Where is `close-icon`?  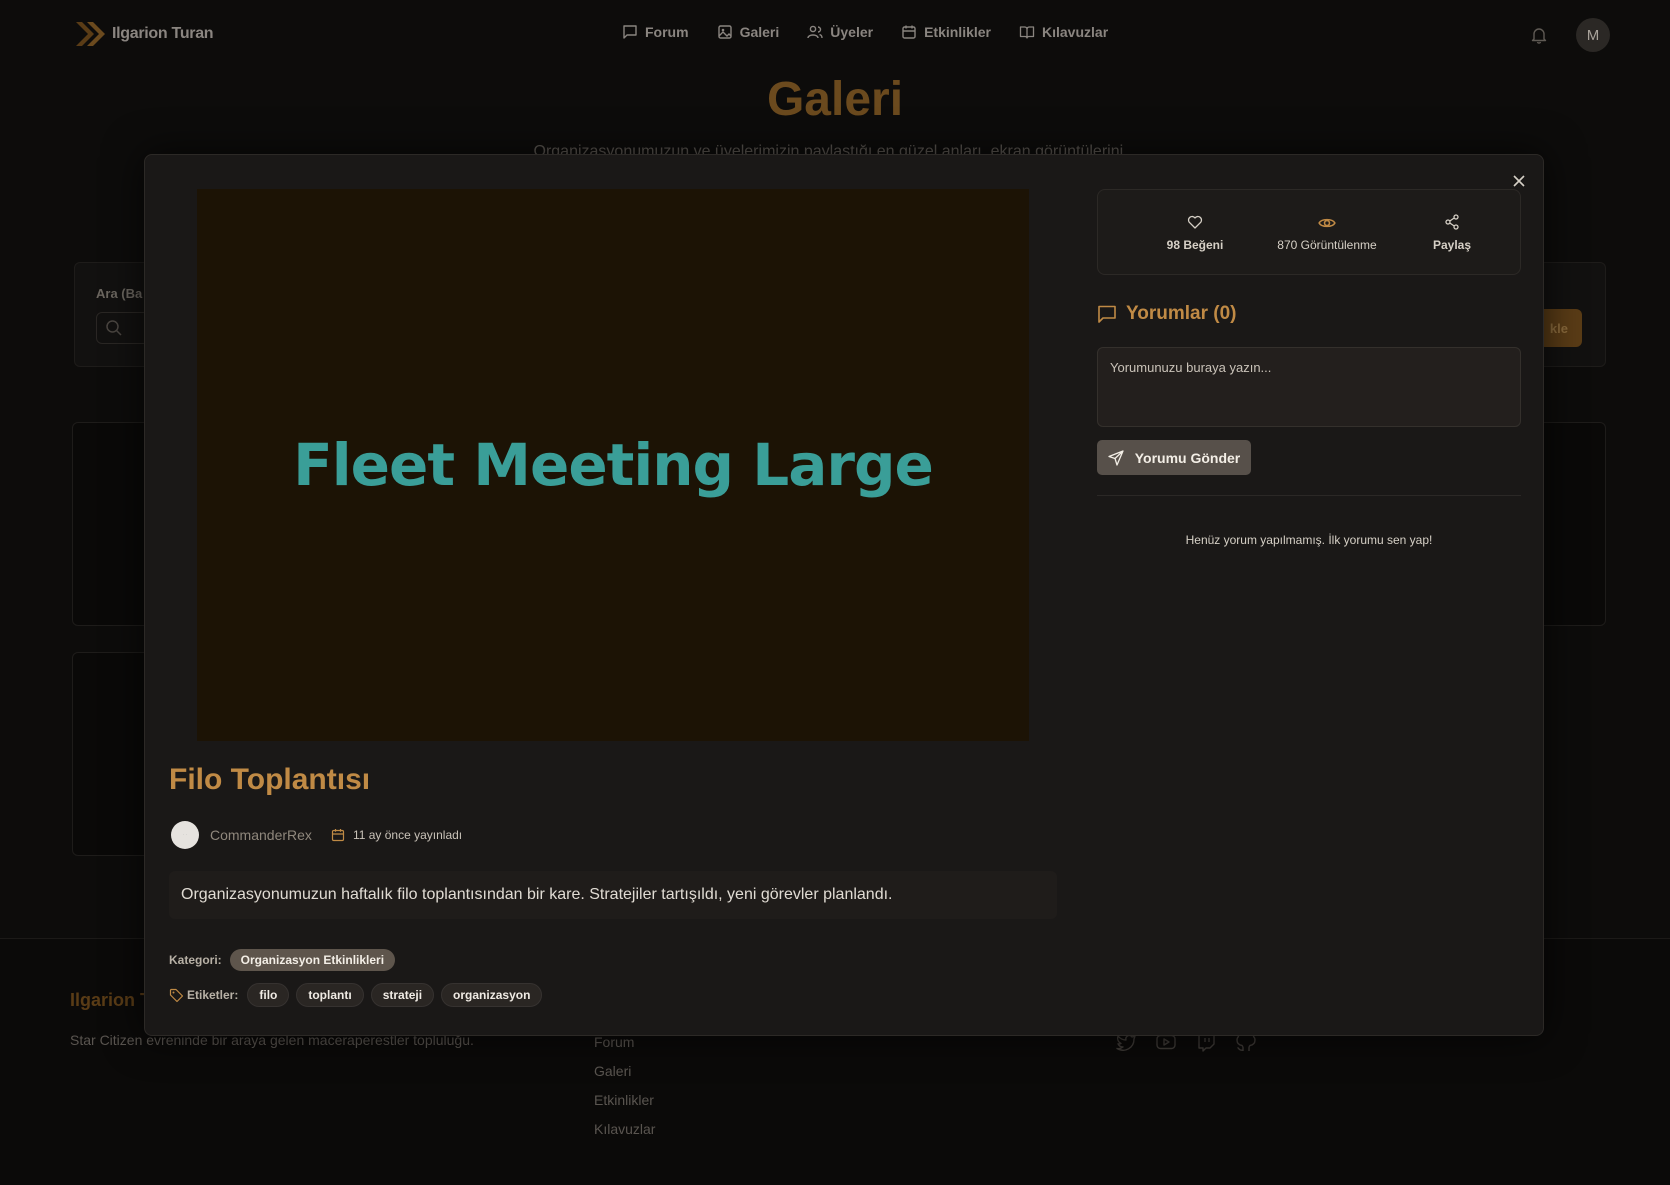
close-icon is located at coordinates (1519, 181).